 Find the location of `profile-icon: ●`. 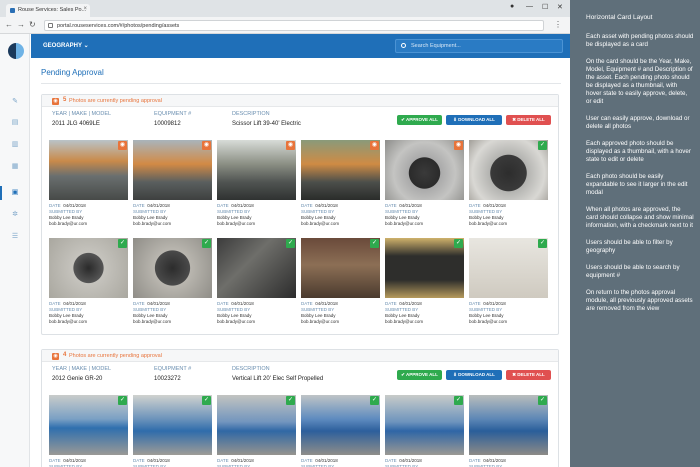

profile-icon: ● is located at coordinates (512, 6).